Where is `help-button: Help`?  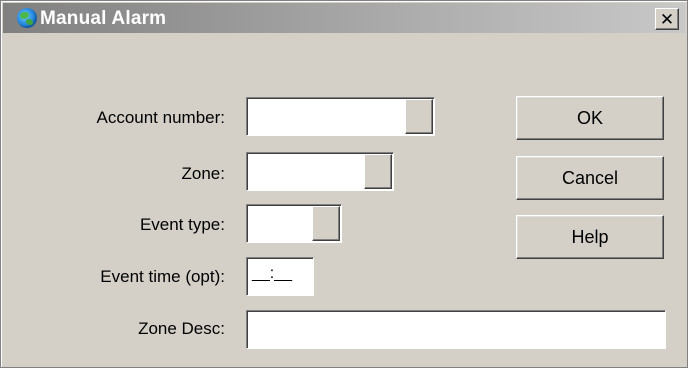
help-button: Help is located at coordinates (590, 237).